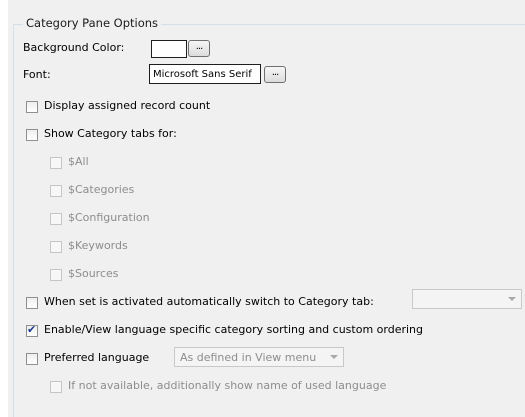 This screenshot has width=525, height=417. I want to click on language-sorting-checkbox, so click(32, 330).